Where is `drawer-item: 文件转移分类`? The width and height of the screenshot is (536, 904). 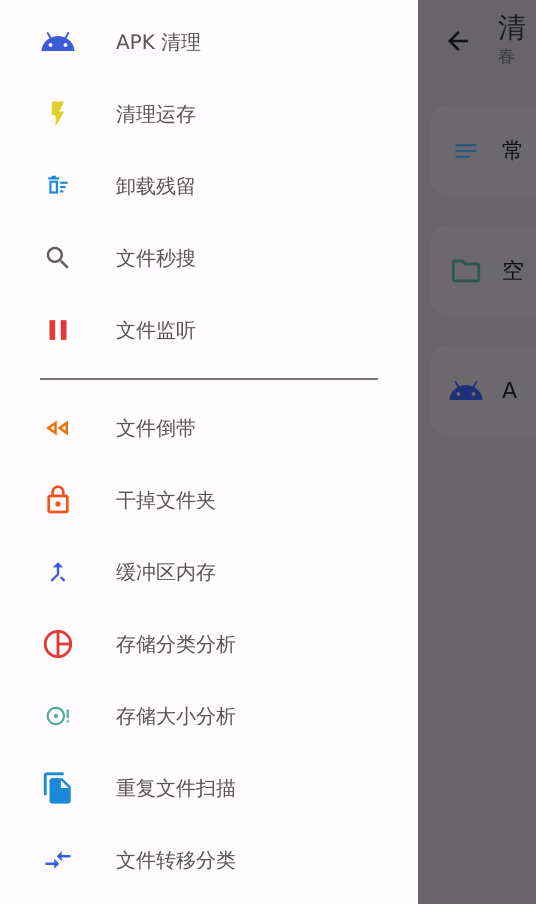
drawer-item: 文件转移分类 is located at coordinates (209, 860).